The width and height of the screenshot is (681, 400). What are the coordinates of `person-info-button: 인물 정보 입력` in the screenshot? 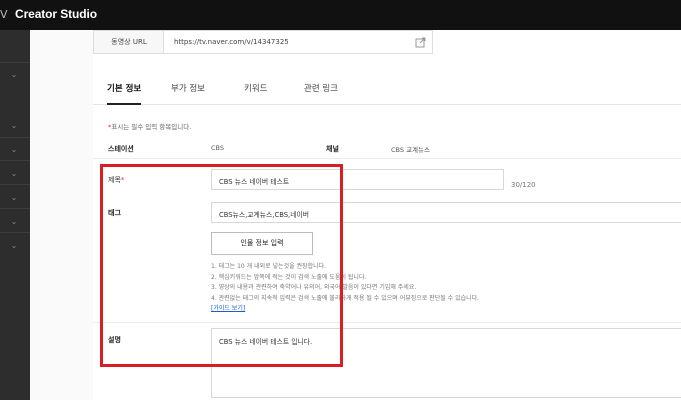 It's located at (262, 243).